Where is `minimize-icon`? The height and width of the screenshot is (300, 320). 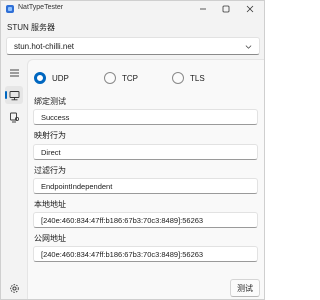
minimize-icon is located at coordinates (203, 9).